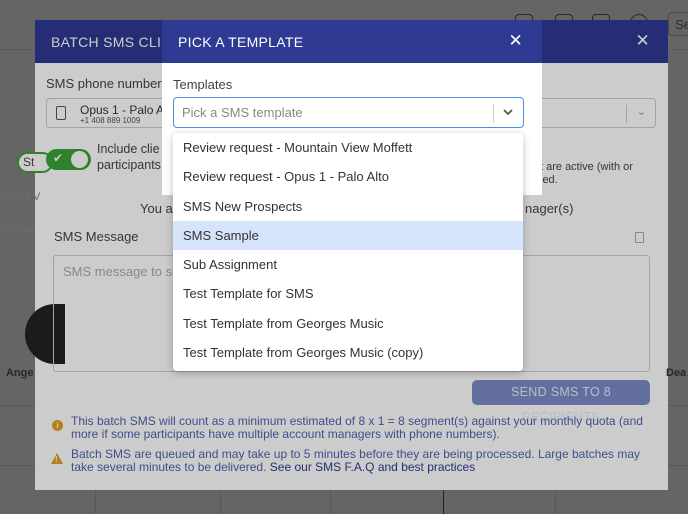 This screenshot has height=514, width=688. Describe the element at coordinates (348, 147) in the screenshot. I see `template-option: Review request - Mountain View Moffett` at that location.